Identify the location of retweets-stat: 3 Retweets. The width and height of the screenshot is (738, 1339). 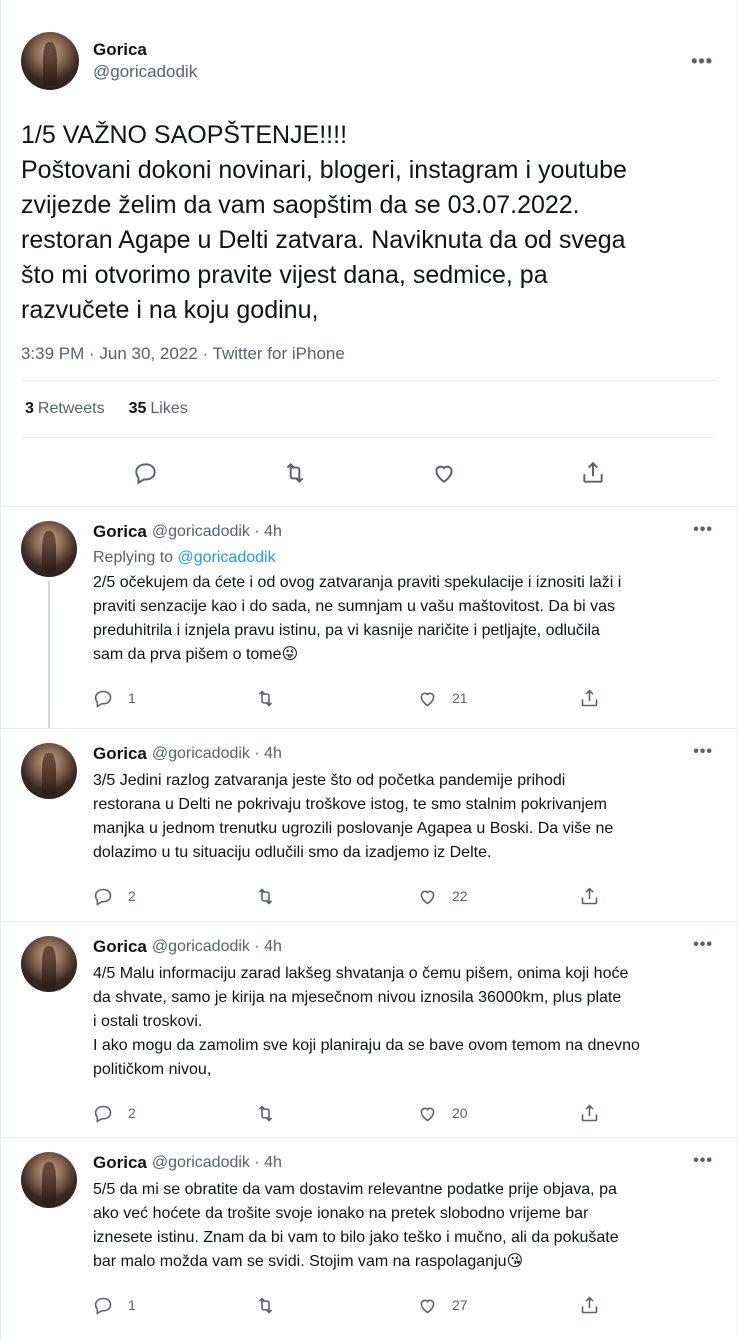
(65, 409).